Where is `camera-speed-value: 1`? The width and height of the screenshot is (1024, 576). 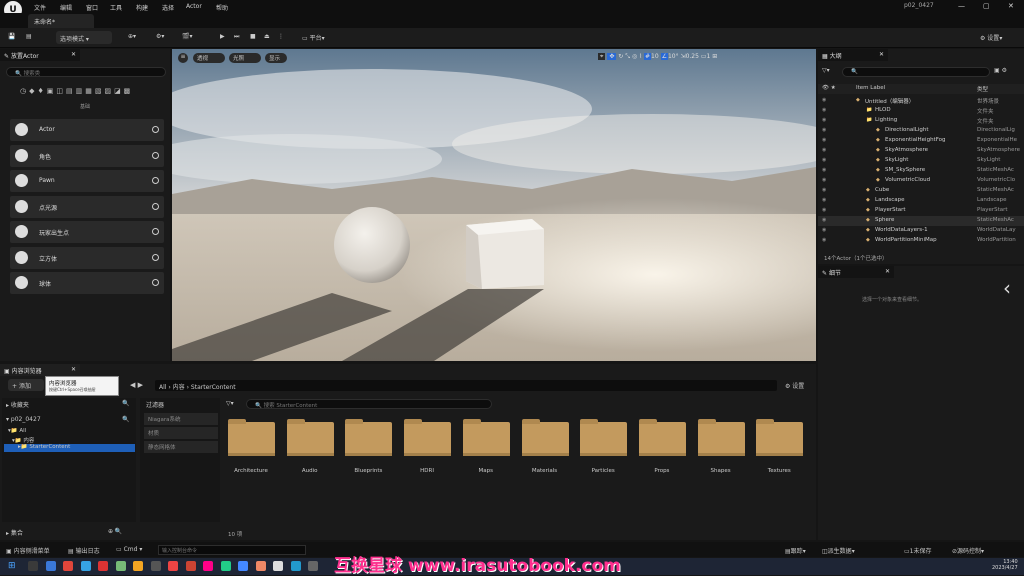 camera-speed-value: 1 is located at coordinates (709, 56).